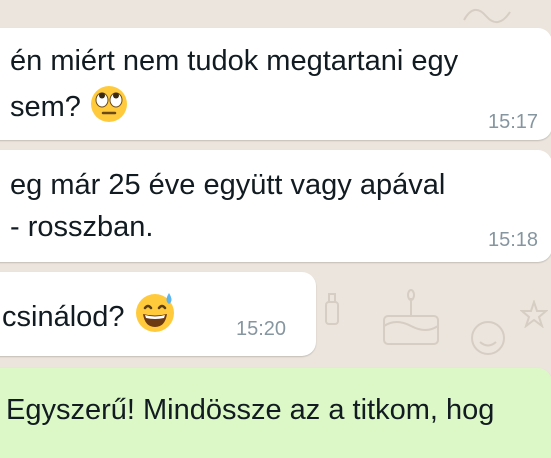 The height and width of the screenshot is (458, 551). What do you see at coordinates (513, 240) in the screenshot?
I see `message-time: 15:18` at bounding box center [513, 240].